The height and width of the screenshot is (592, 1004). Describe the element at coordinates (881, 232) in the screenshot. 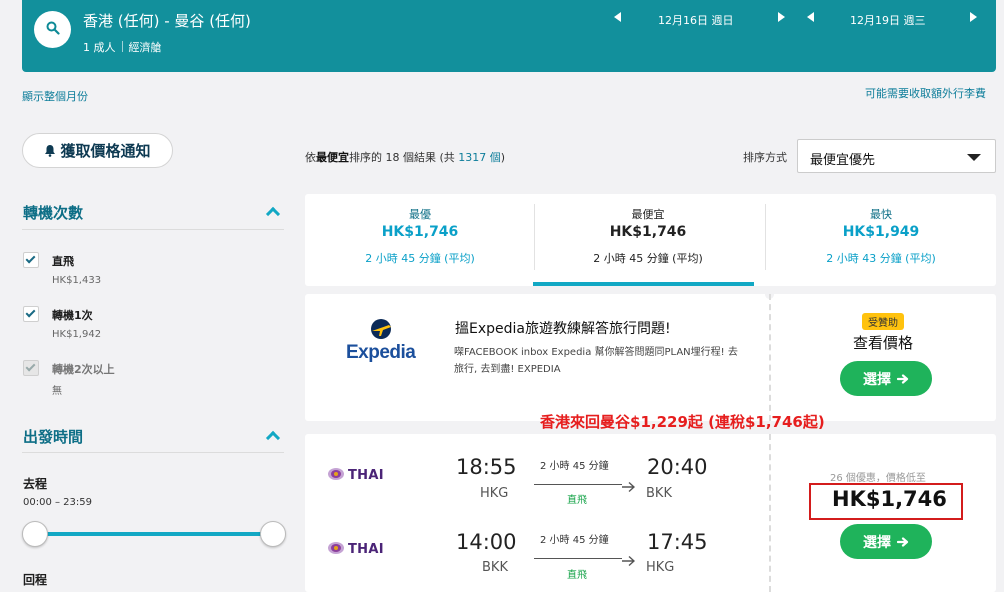

I see `tab-price: HK$1,949` at that location.